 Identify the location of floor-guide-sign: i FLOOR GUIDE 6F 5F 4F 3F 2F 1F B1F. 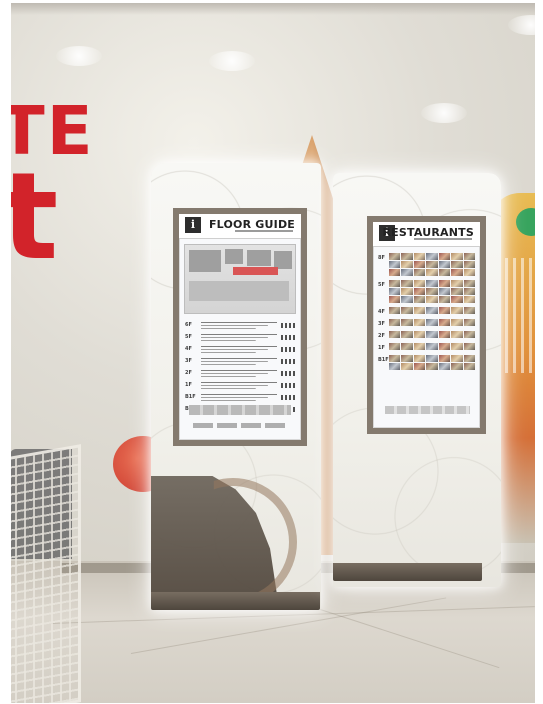
(240, 327).